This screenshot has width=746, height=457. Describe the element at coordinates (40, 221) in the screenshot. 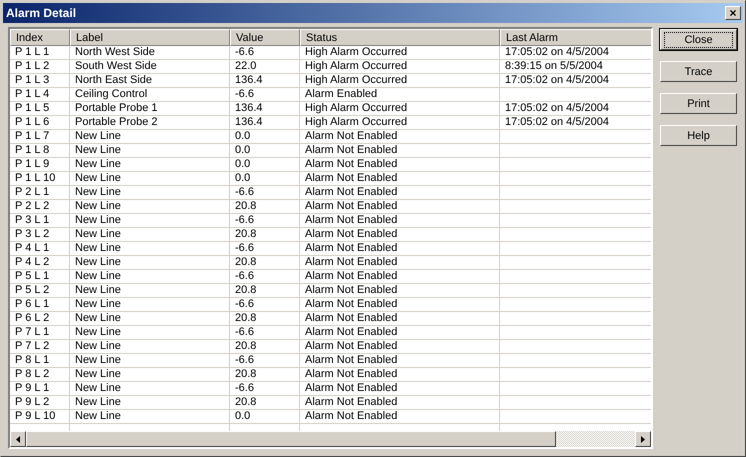

I see `table-cell: P 3 L 1` at that location.